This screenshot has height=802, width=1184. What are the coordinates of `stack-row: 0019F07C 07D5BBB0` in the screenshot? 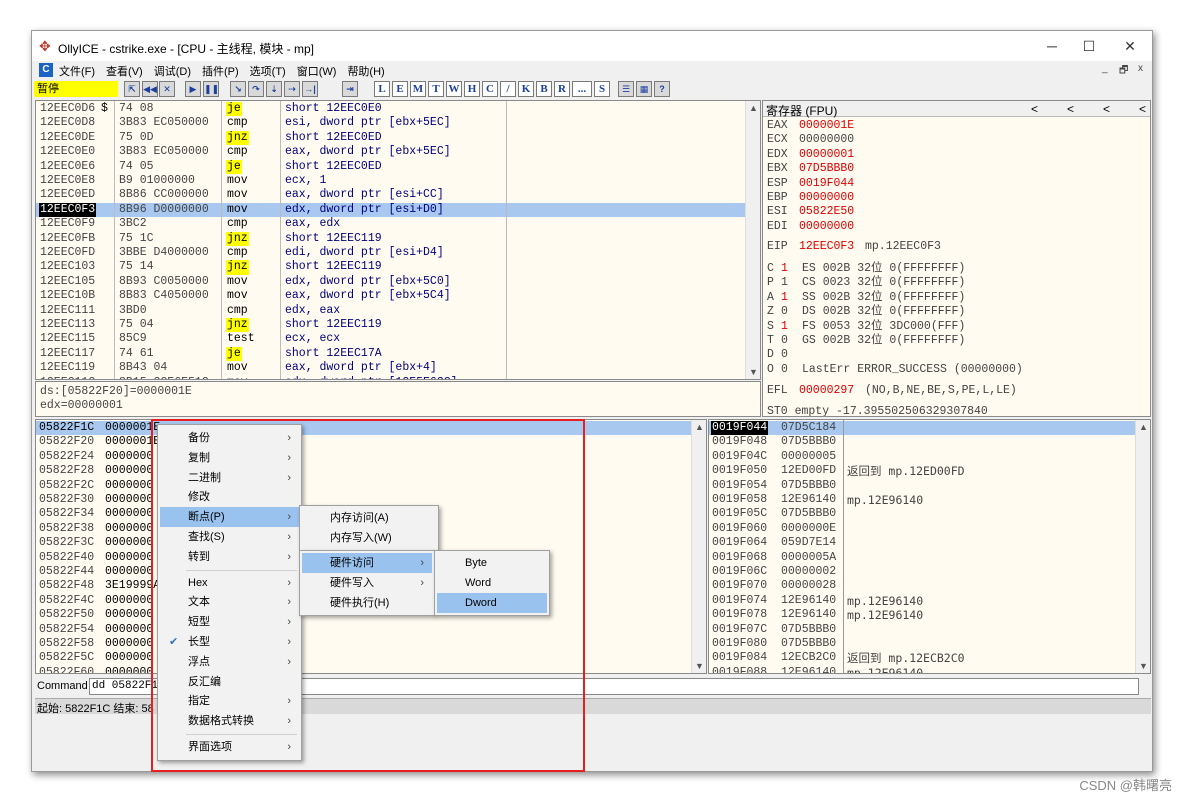 It's located at (923, 630).